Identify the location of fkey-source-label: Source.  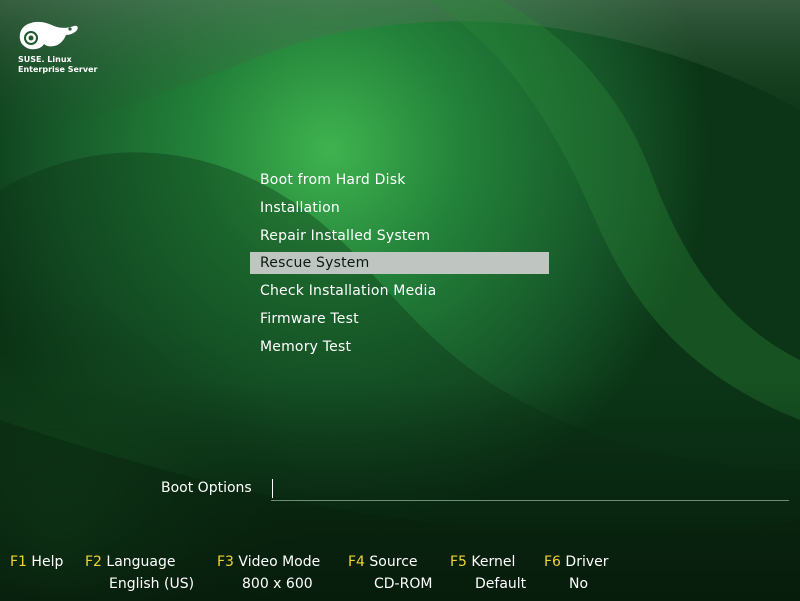
(393, 562).